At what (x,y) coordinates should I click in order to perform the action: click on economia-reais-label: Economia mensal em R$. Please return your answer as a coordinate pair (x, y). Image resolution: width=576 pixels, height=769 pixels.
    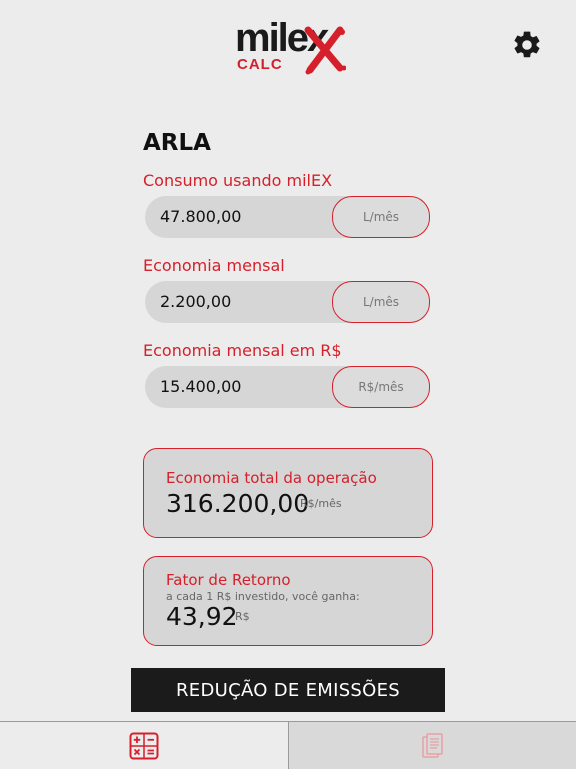
    Looking at the image, I should click on (242, 350).